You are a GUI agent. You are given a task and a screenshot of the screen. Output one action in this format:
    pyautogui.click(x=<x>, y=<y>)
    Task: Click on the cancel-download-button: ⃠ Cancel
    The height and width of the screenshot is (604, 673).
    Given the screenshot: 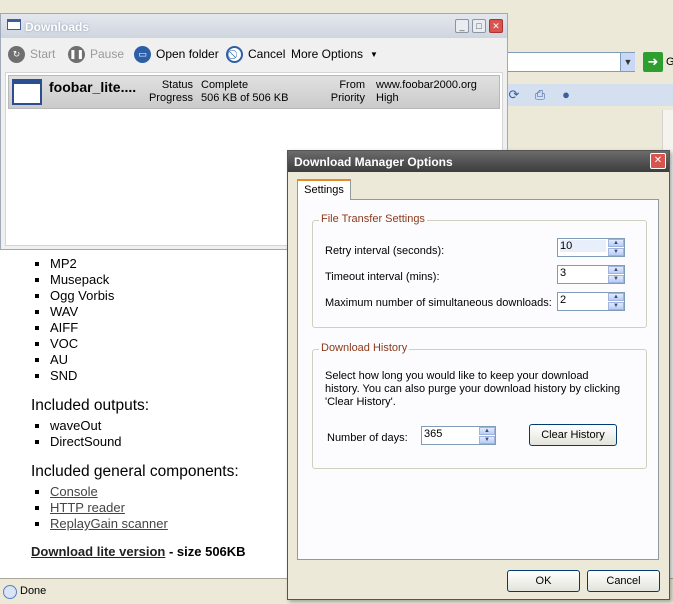 What is the action you would take?
    pyautogui.click(x=255, y=54)
    